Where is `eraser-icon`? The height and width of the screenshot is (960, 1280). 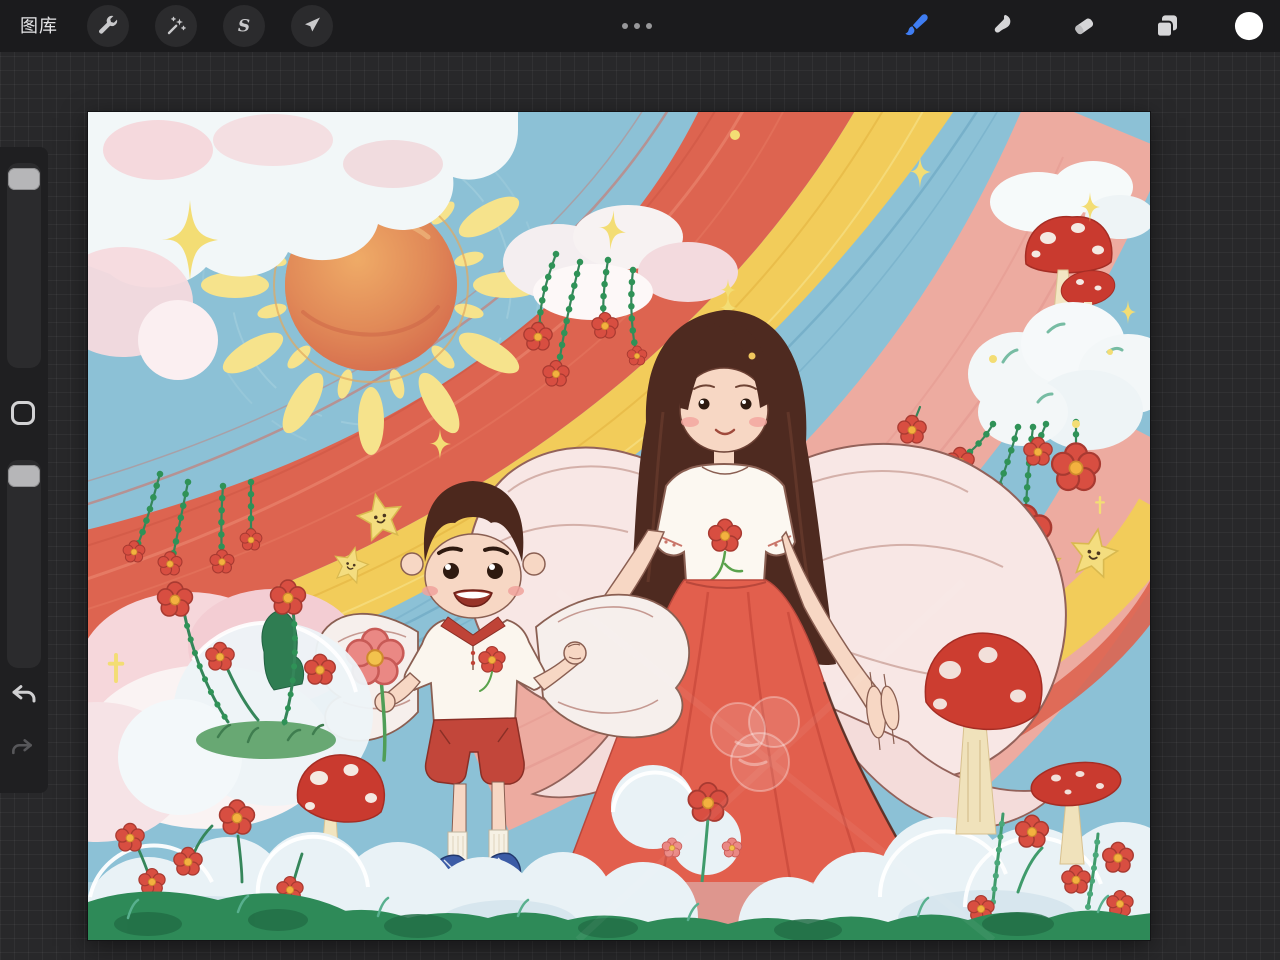 eraser-icon is located at coordinates (1084, 26).